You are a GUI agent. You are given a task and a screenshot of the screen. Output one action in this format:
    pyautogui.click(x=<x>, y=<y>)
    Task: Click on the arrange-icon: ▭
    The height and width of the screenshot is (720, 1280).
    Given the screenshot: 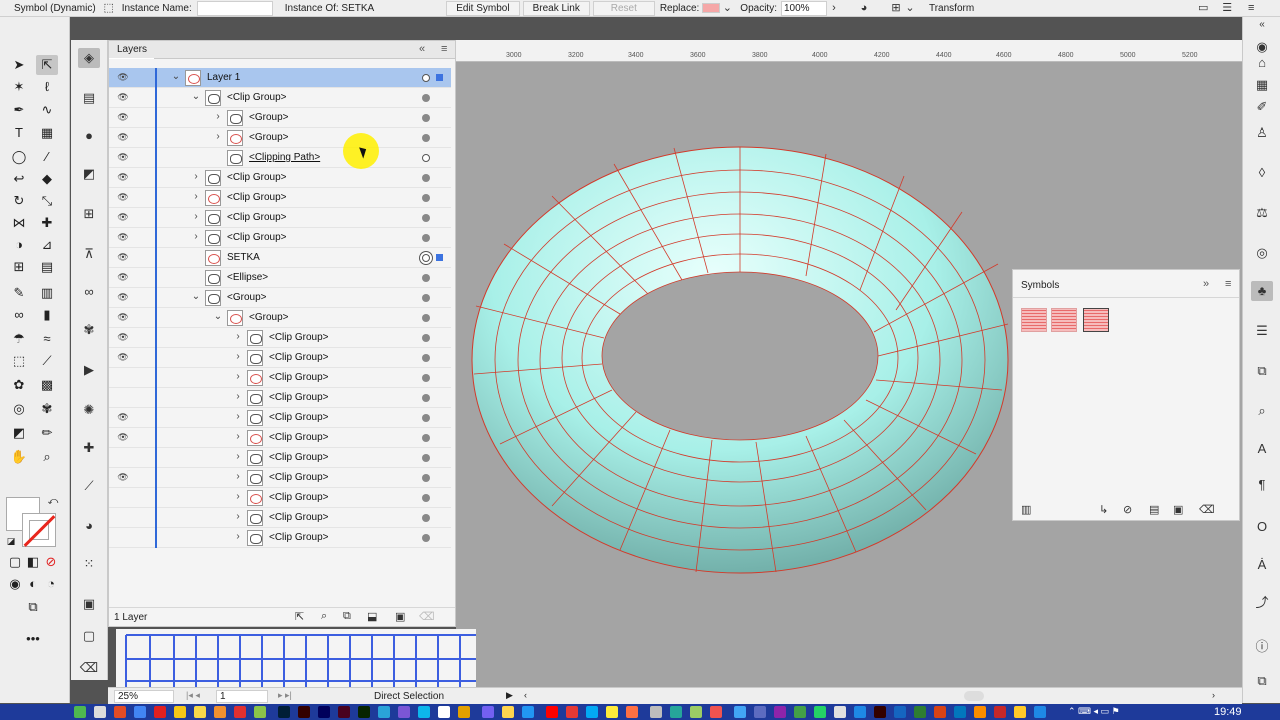 What is the action you would take?
    pyautogui.click(x=1203, y=8)
    